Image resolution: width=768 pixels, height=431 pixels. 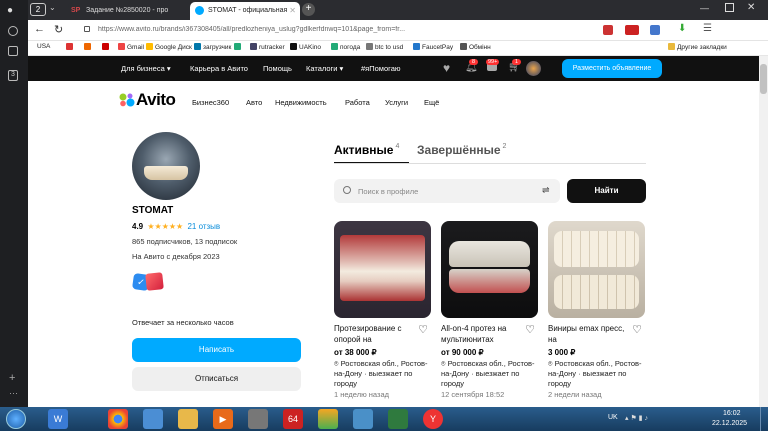 I want to click on bookmark-gmail: Gmail, so click(x=131, y=47).